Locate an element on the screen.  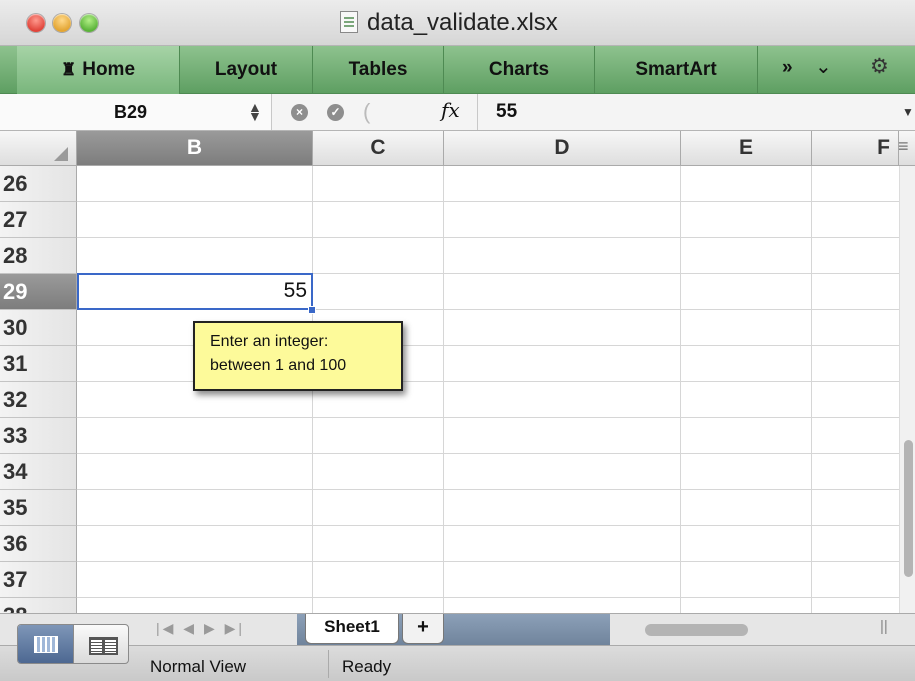
name-box-stepper-icon: ▲ ▼ is located at coordinates (255, 111).